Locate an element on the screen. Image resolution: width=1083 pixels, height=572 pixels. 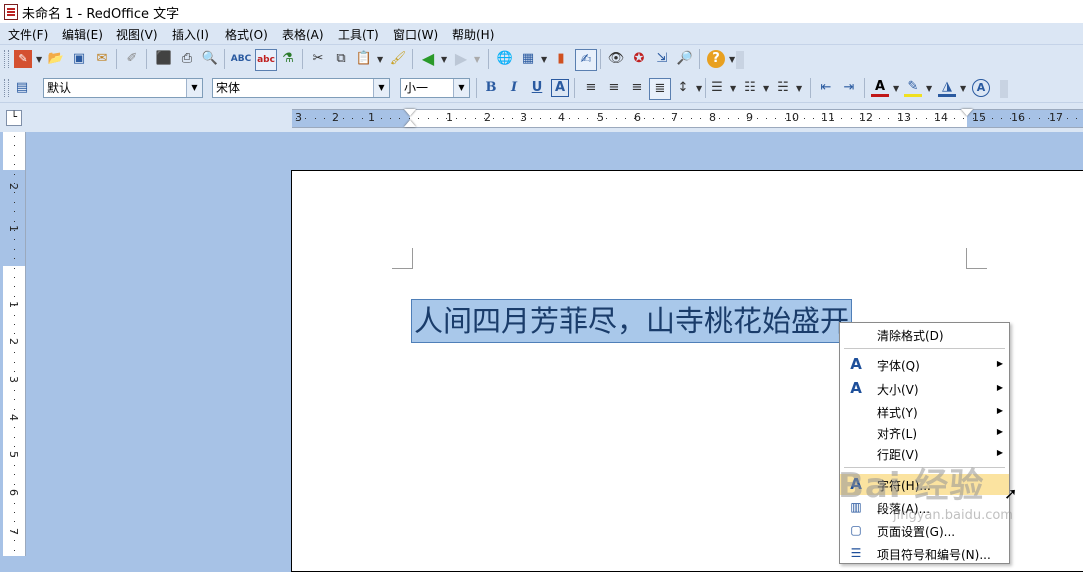
highlight-icon: ✎ is located at coordinates (913, 88).